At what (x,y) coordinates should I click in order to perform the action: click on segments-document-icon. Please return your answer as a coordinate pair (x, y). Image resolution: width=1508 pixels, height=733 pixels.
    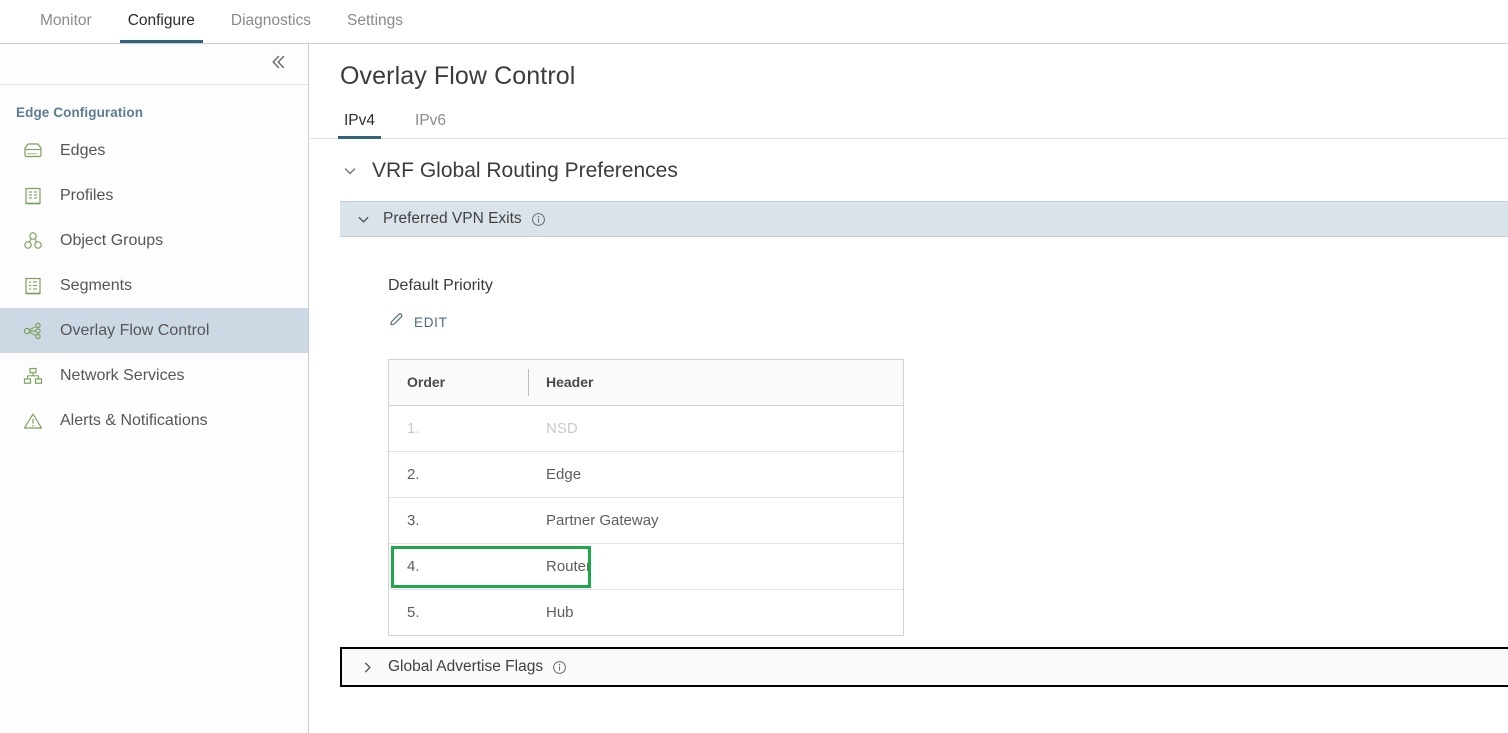
    Looking at the image, I should click on (33, 286).